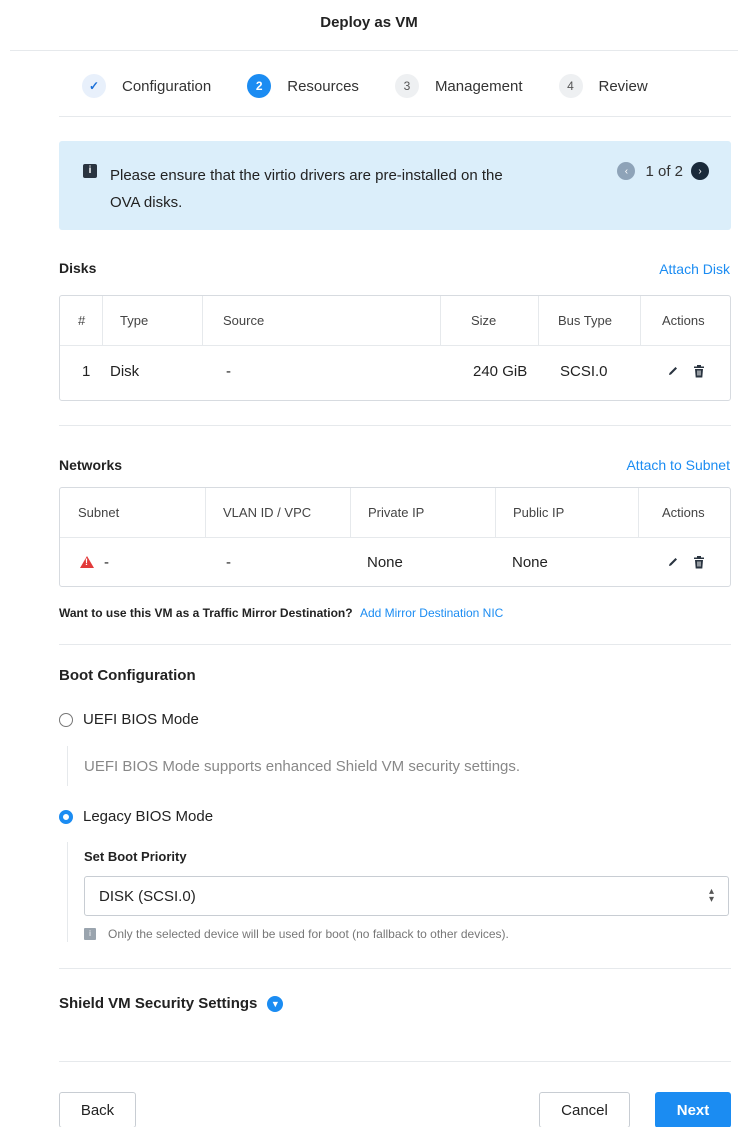  What do you see at coordinates (700, 171) in the screenshot?
I see `chevron-right-icon: ›` at bounding box center [700, 171].